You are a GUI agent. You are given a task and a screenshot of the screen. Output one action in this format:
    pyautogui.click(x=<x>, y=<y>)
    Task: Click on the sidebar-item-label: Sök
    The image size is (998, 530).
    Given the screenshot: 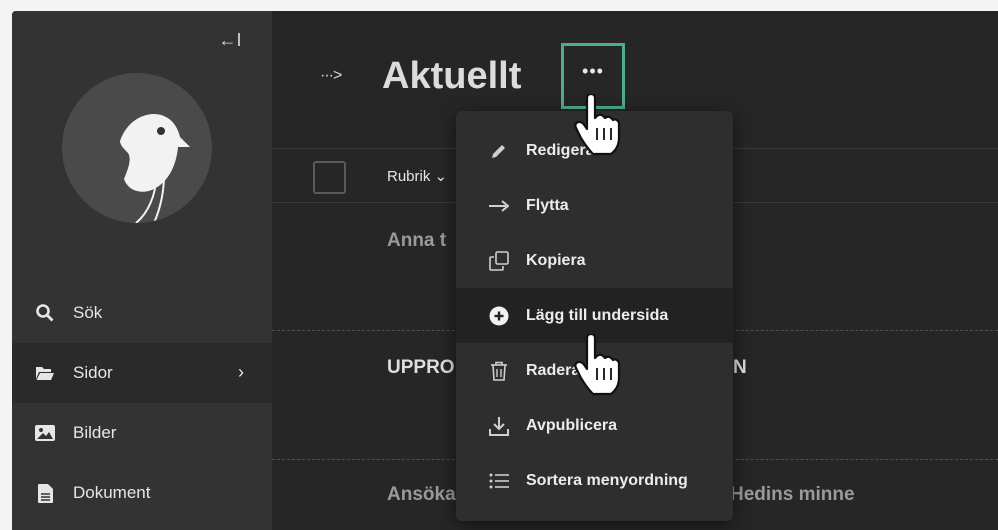 What is the action you would take?
    pyautogui.click(x=88, y=312)
    